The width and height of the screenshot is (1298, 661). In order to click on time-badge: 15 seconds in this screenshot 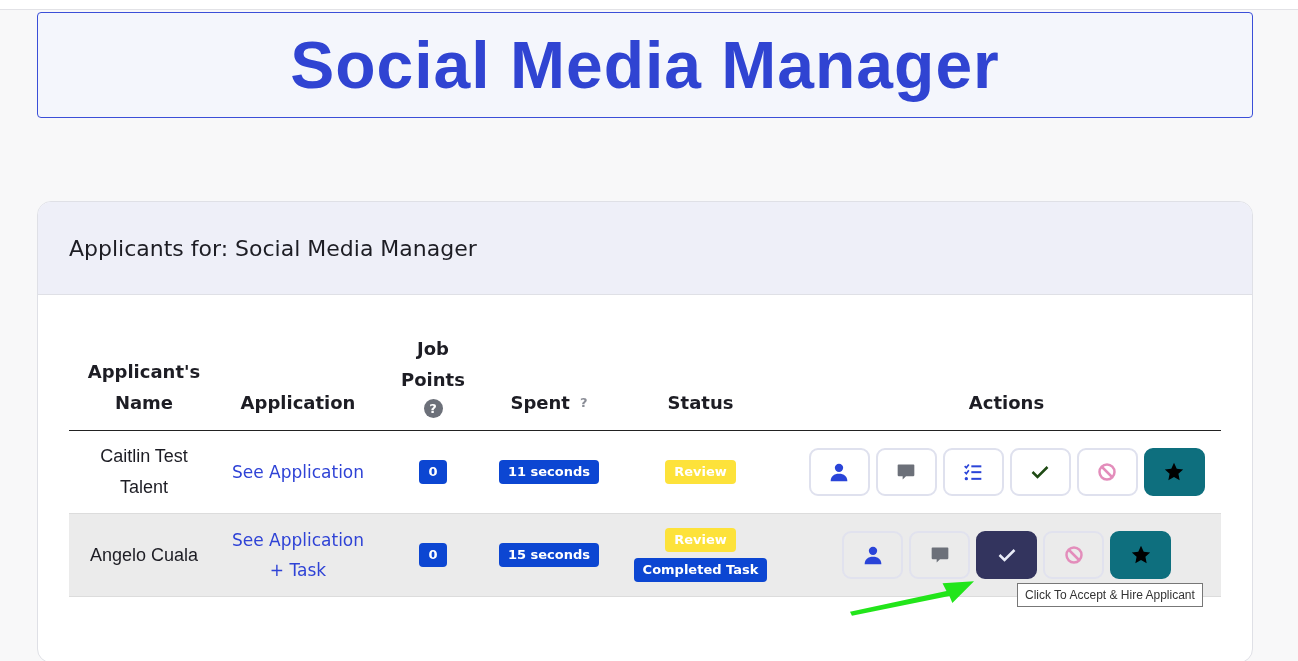, I will do `click(549, 555)`.